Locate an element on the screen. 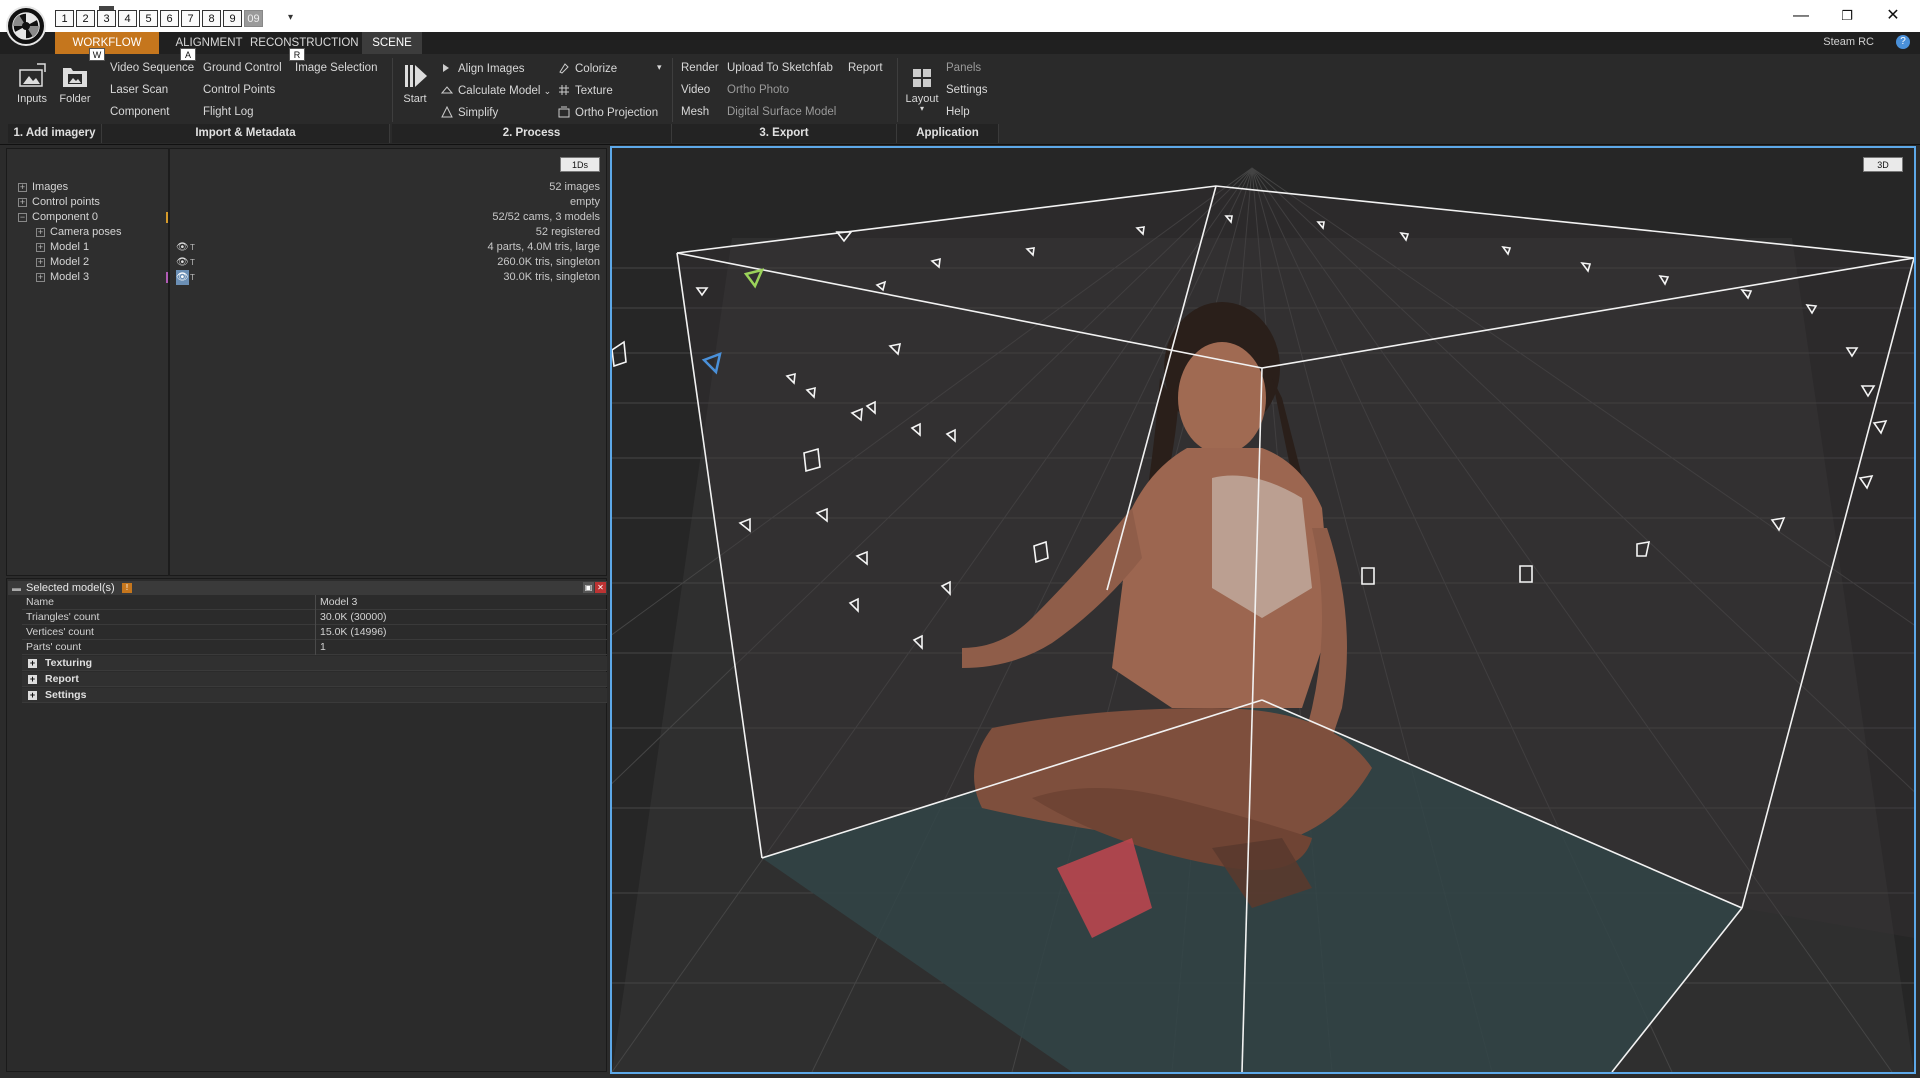 Image resolution: width=1920 pixels, height=1078 pixels. digital-surface-model-button: Digital Surface Model is located at coordinates (781, 112).